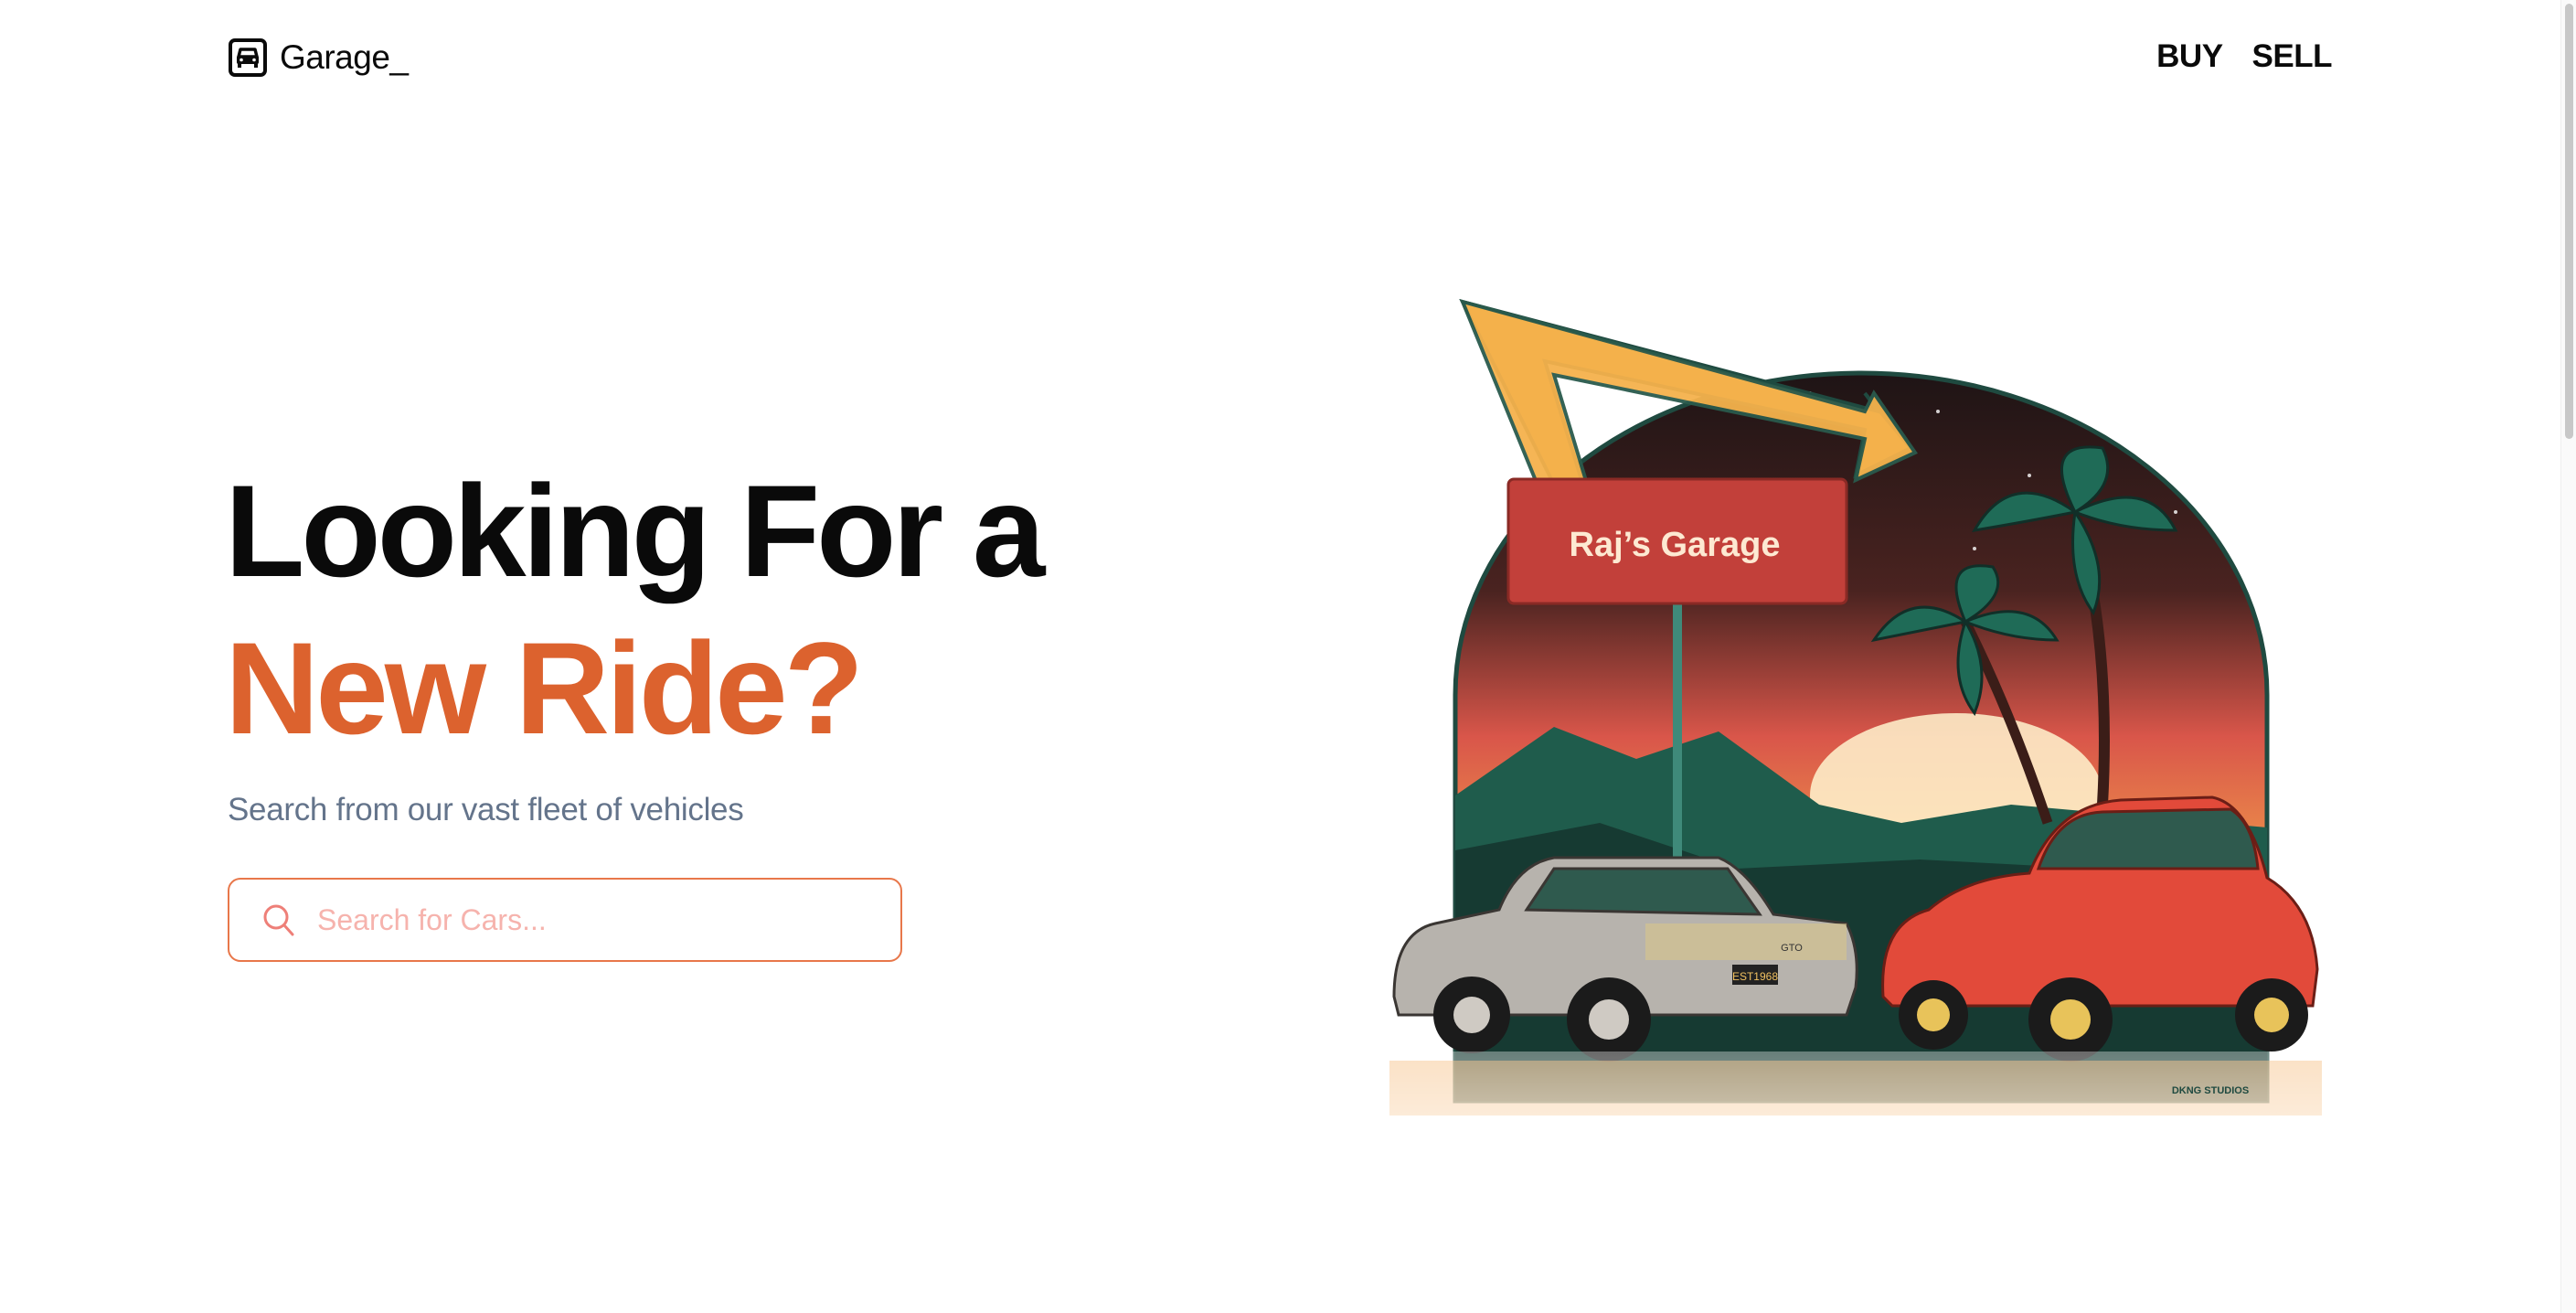 Image resolution: width=2576 pixels, height=1313 pixels. I want to click on gto-badge: GTO, so click(1792, 948).